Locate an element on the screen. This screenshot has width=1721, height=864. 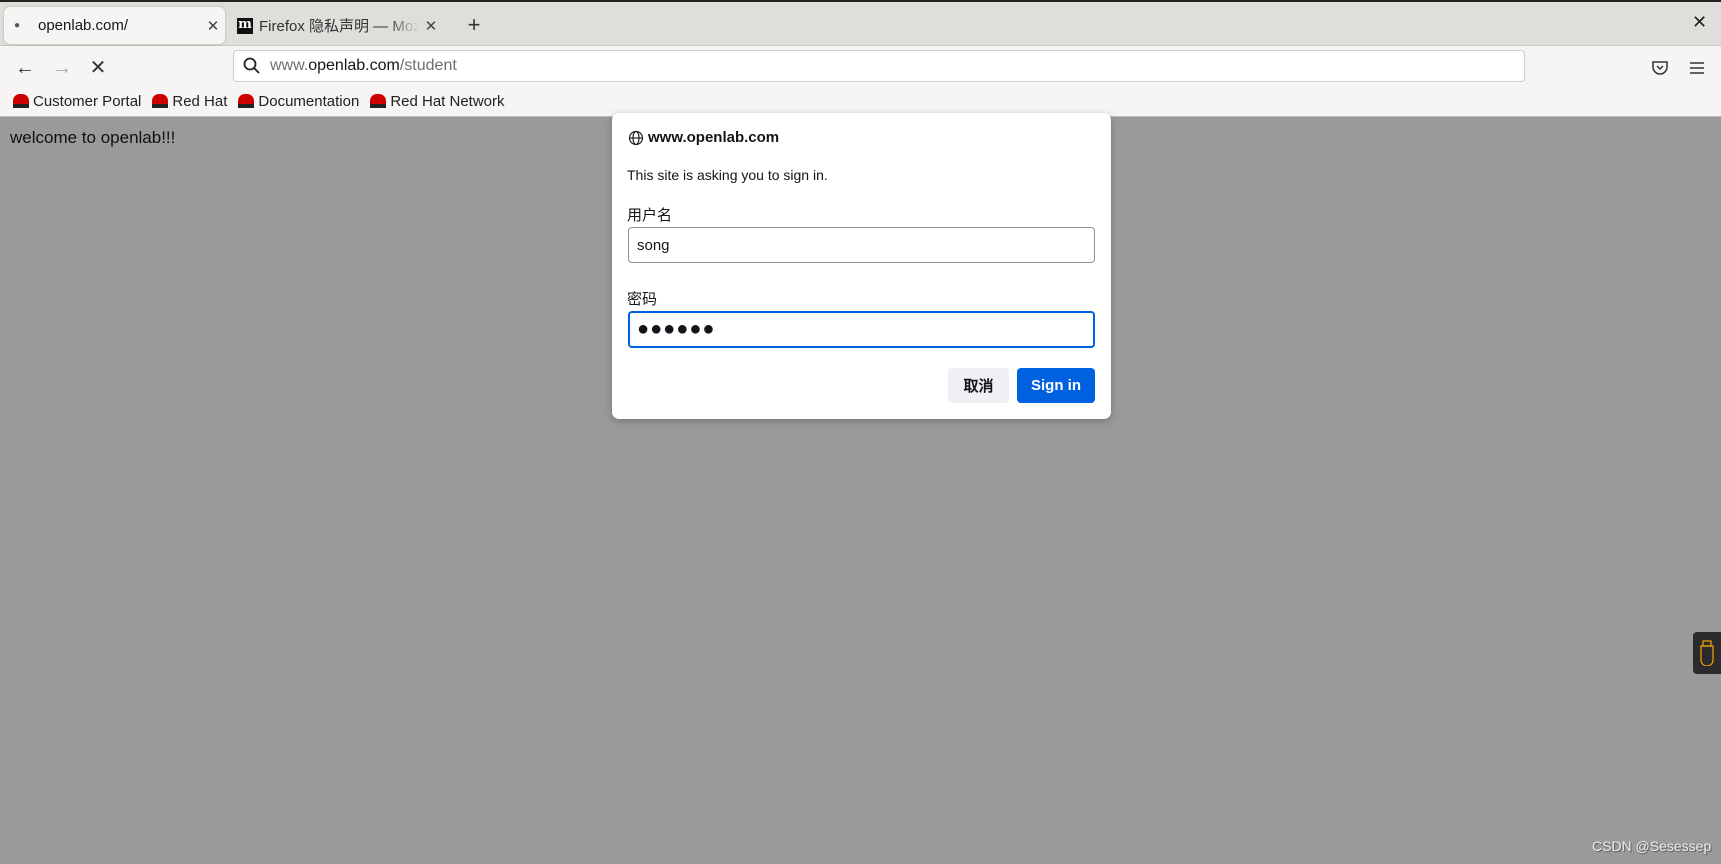
mozilla-favicon-icon: m is located at coordinates (245, 25).